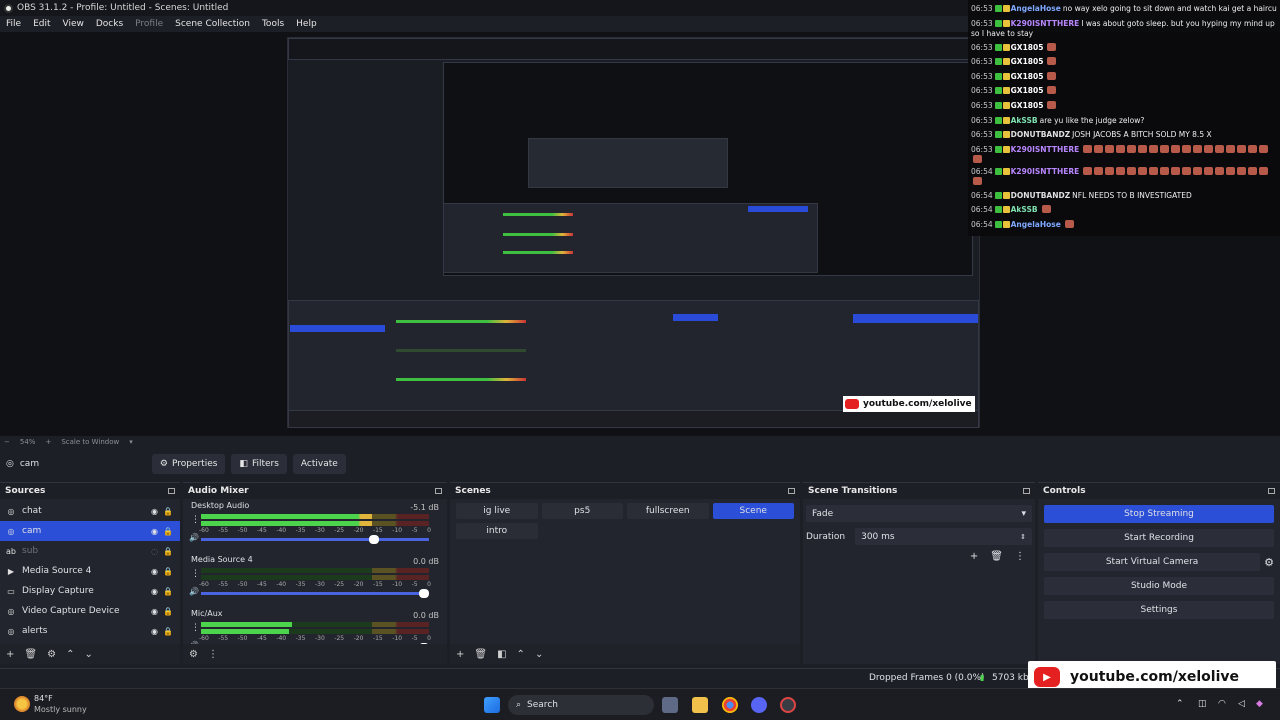 The height and width of the screenshot is (720, 1280). I want to click on duration-input: 300 ms ⇕, so click(943, 536).